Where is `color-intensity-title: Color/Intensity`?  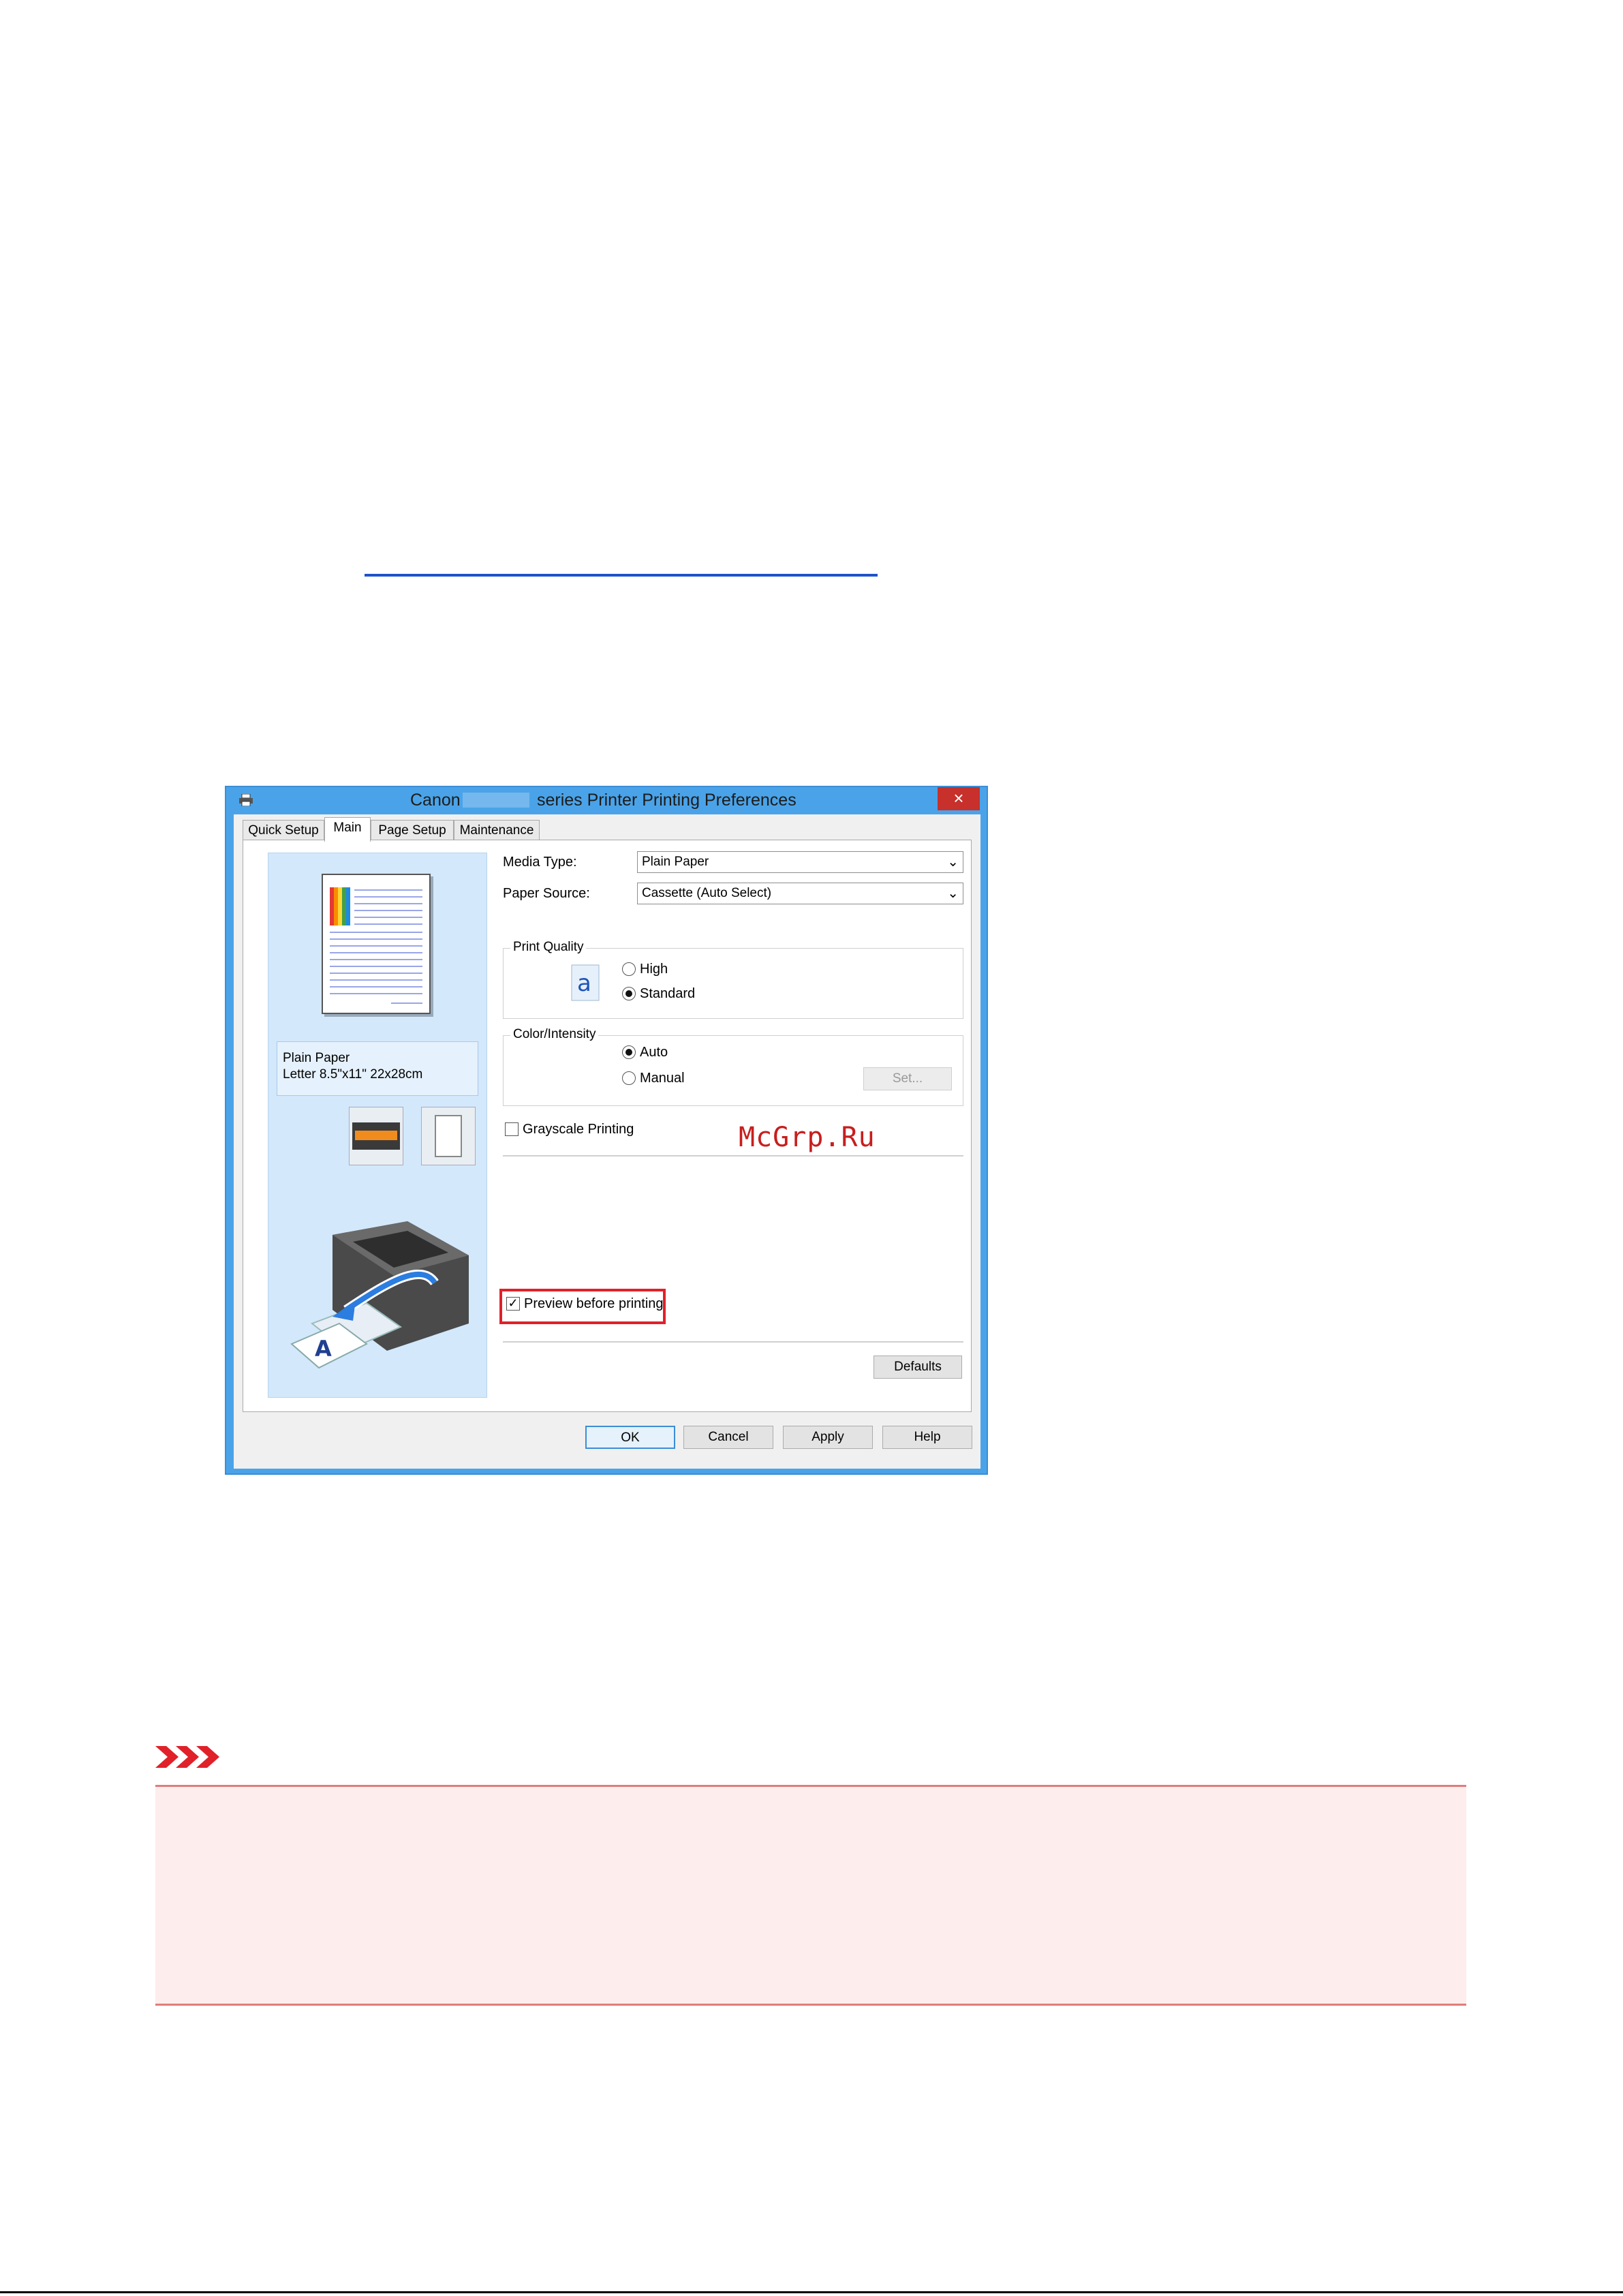 color-intensity-title: Color/Intensity is located at coordinates (554, 1034).